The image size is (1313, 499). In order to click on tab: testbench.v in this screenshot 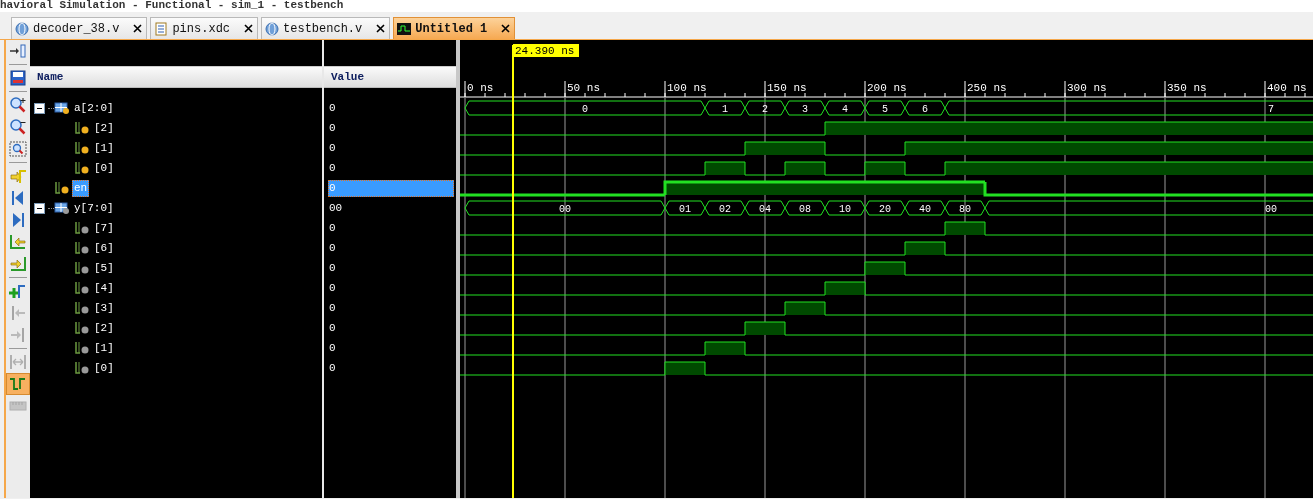, I will do `click(326, 28)`.